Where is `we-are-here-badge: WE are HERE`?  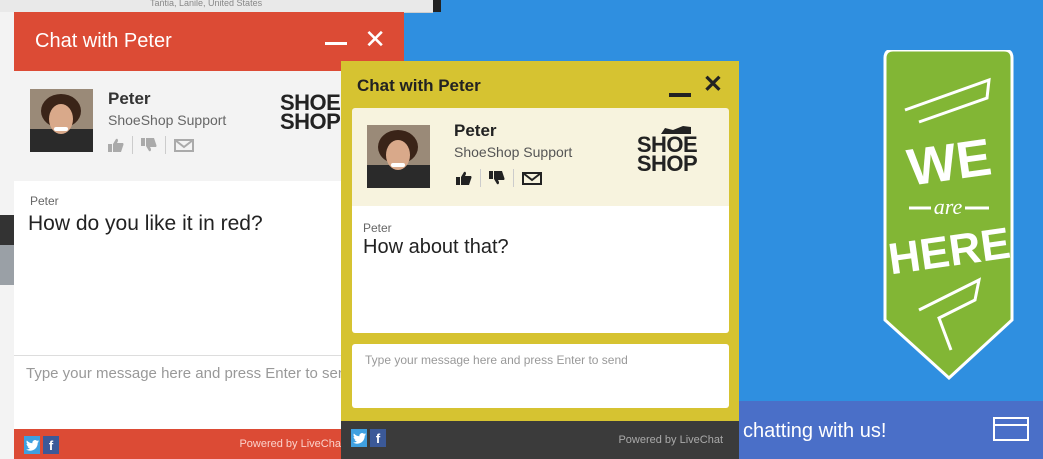
we-are-here-badge: WE are HERE is located at coordinates (948, 215).